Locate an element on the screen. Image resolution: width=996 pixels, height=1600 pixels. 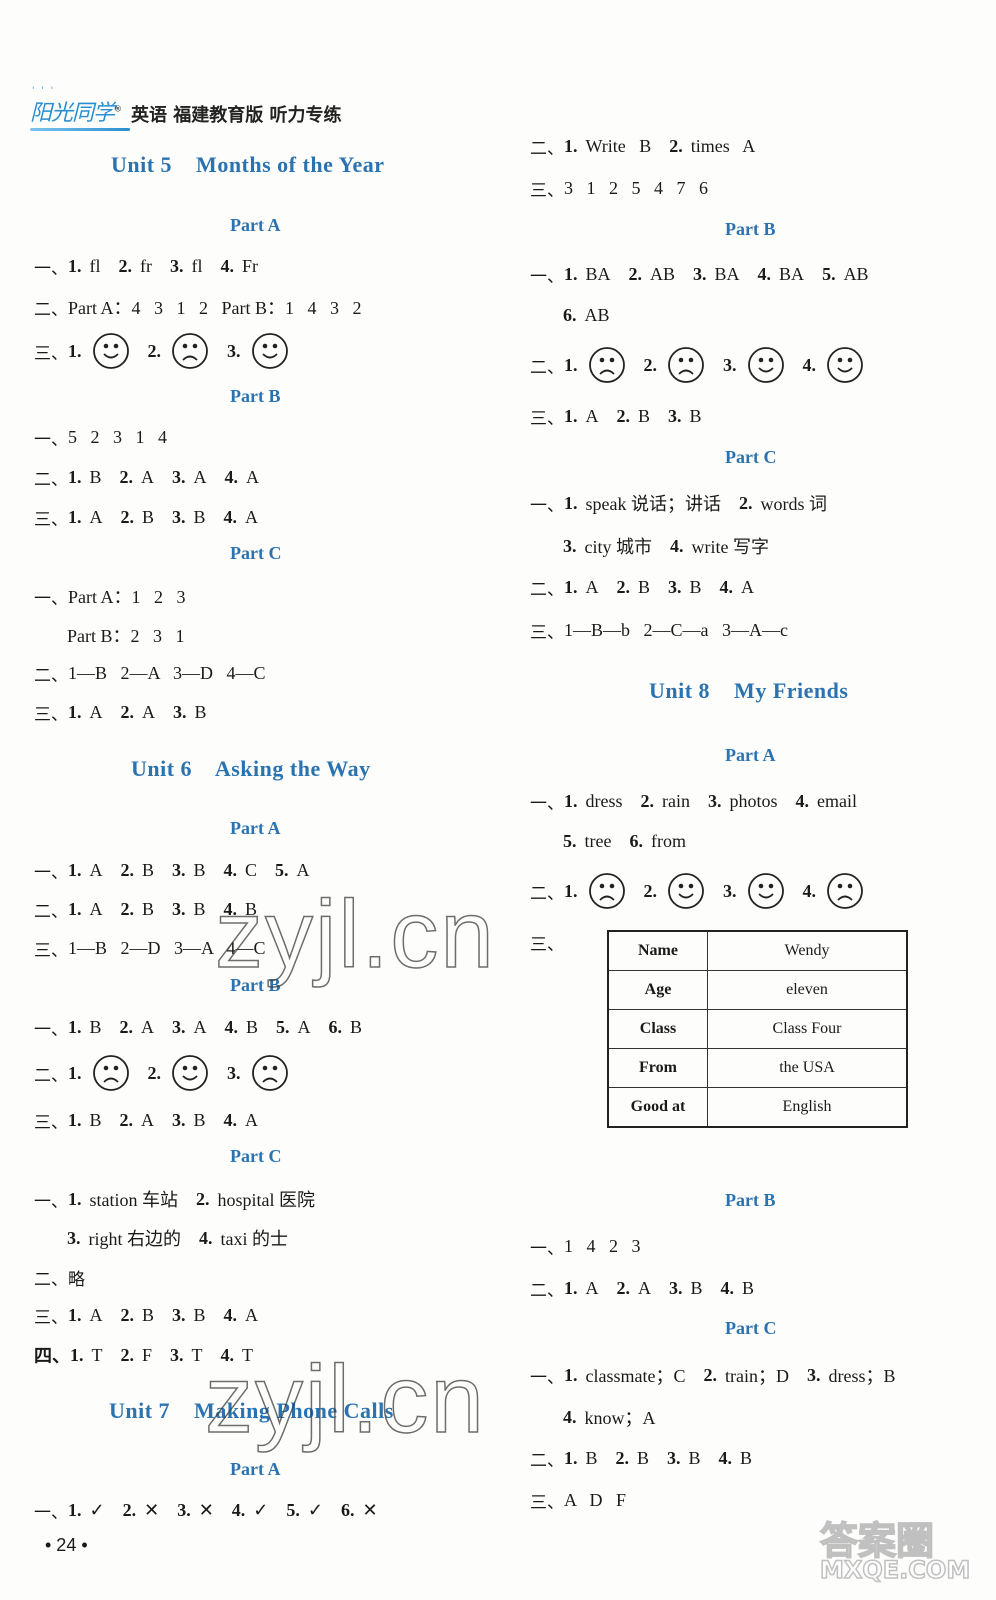
table-row: From the USA is located at coordinates (757, 1068).